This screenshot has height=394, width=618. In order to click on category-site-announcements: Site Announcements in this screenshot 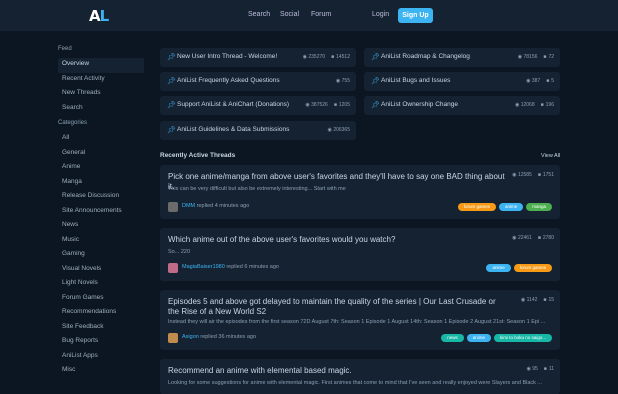, I will do `click(101, 212)`.